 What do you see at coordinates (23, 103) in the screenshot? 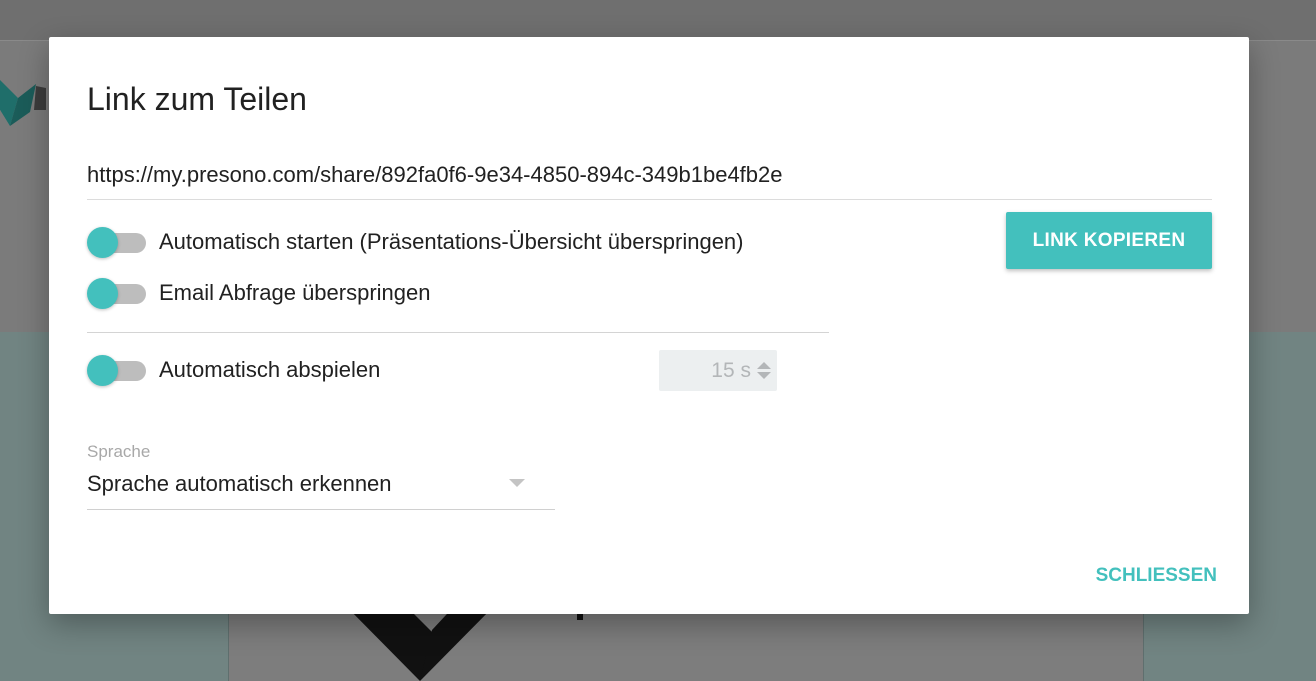
I see `presono-logo-icon` at bounding box center [23, 103].